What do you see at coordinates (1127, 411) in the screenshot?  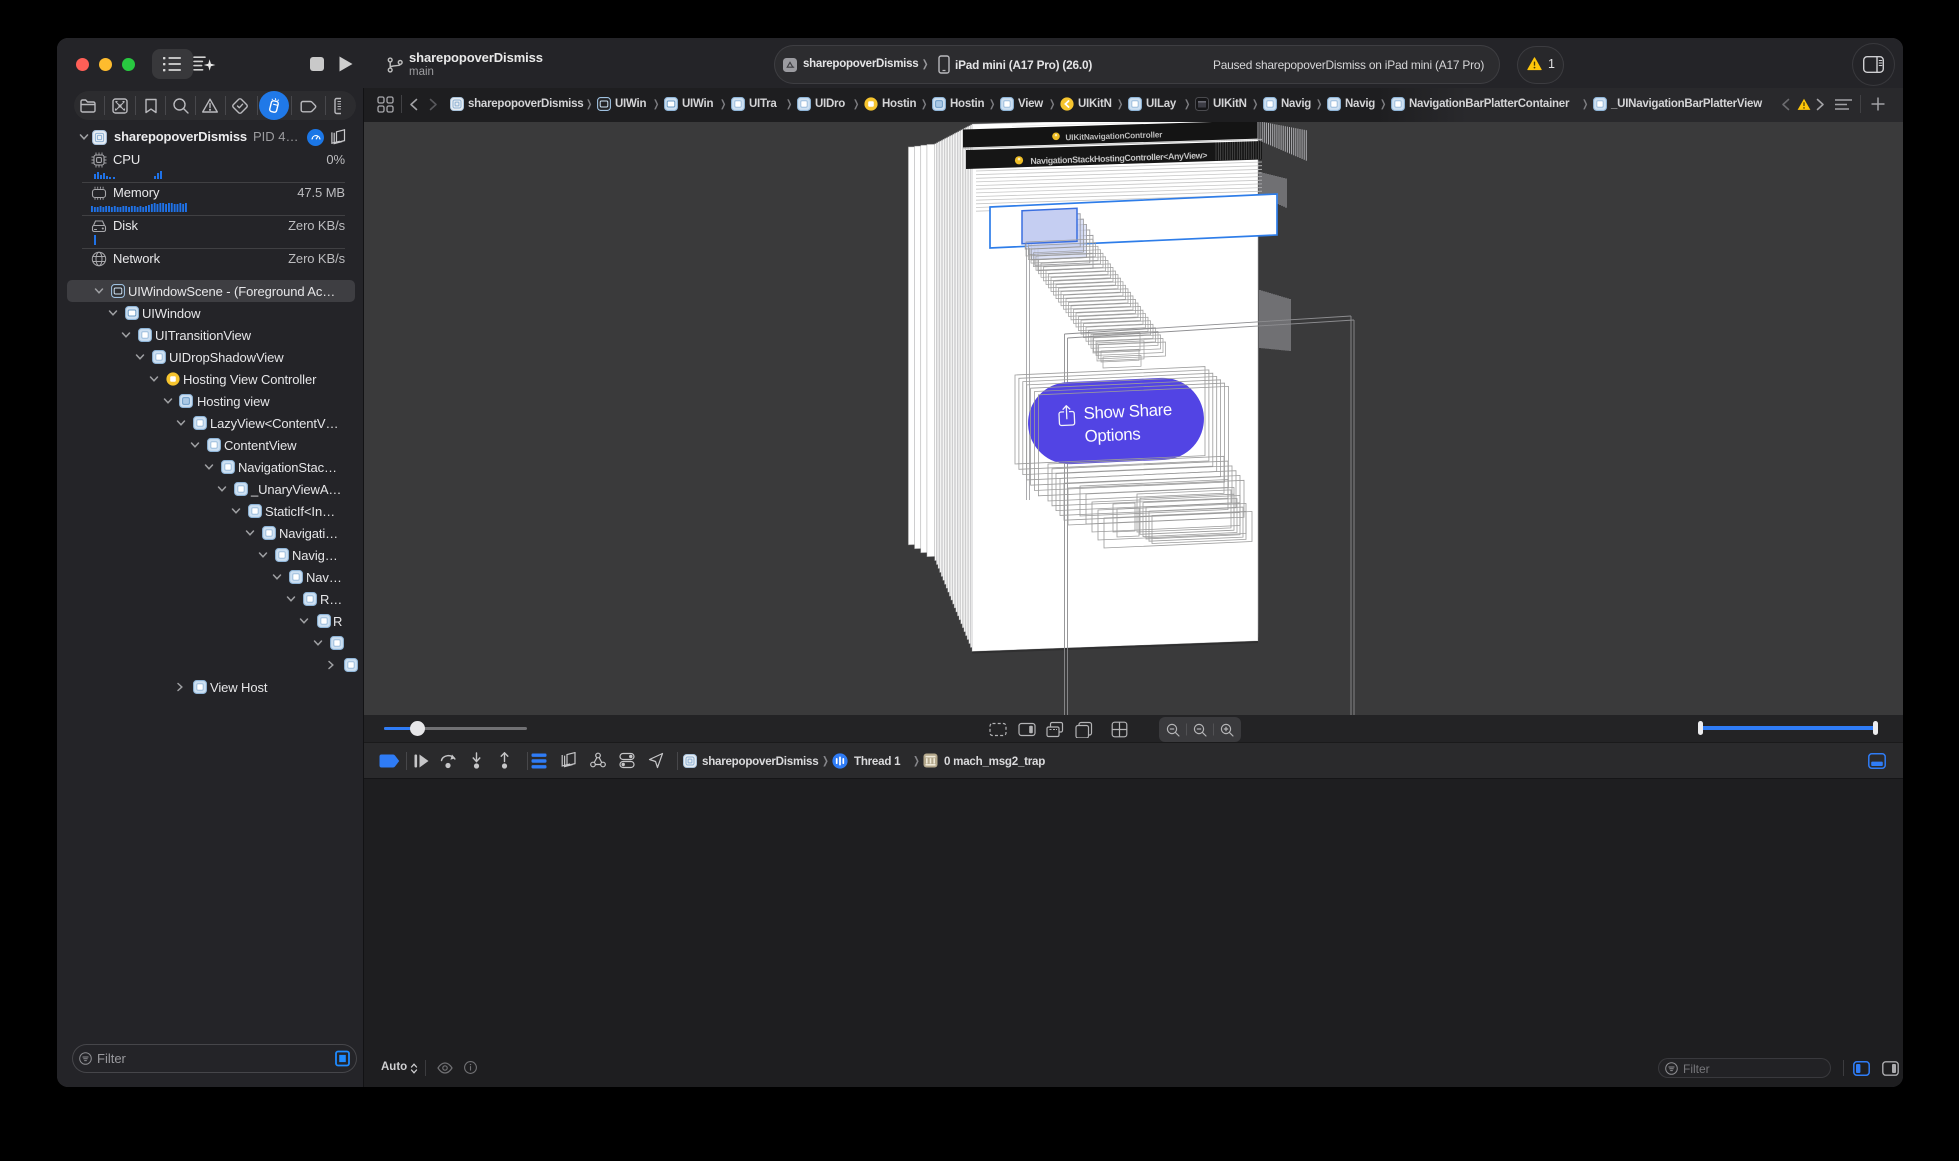 I see `svg-text: Show Share` at bounding box center [1127, 411].